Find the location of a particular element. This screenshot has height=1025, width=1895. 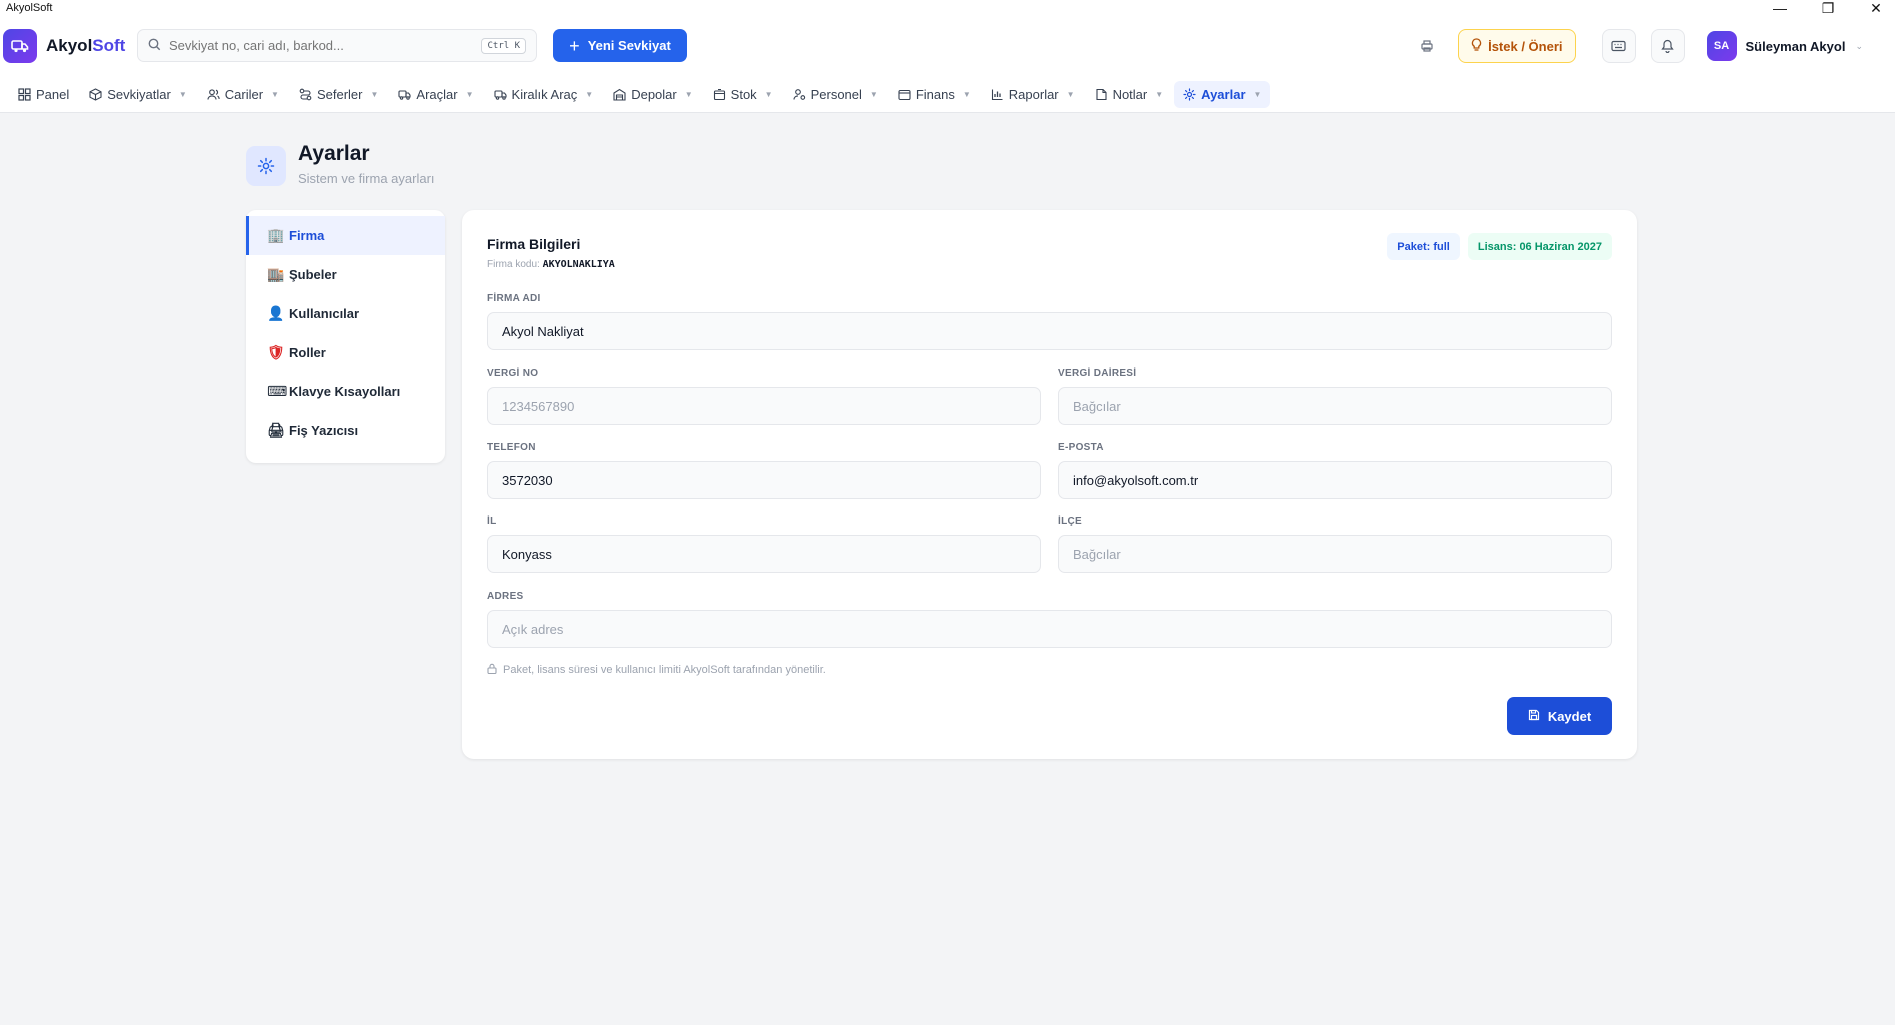

phone-input is located at coordinates (764, 480).